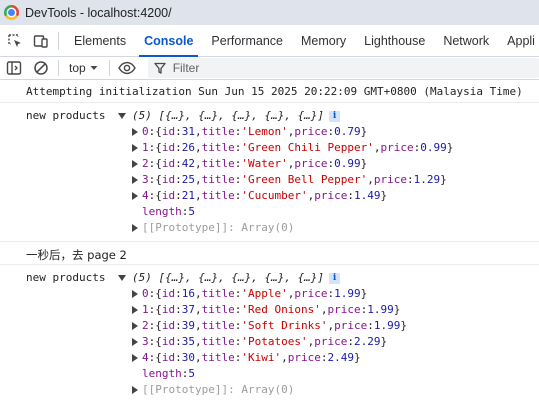  What do you see at coordinates (188, 147) in the screenshot?
I see `item-id: 26` at bounding box center [188, 147].